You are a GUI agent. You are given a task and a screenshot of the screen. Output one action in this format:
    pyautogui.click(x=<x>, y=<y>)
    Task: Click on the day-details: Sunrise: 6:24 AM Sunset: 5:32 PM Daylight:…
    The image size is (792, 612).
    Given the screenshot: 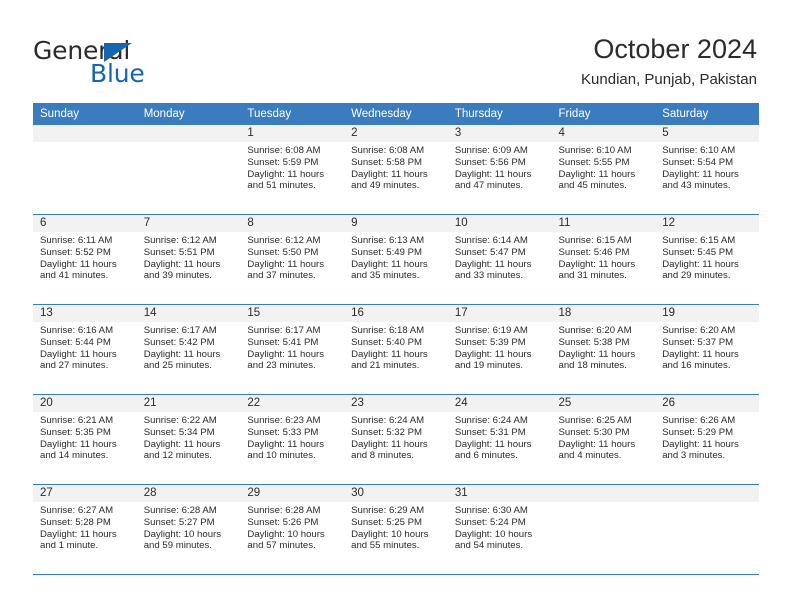 What is the action you would take?
    pyautogui.click(x=396, y=437)
    